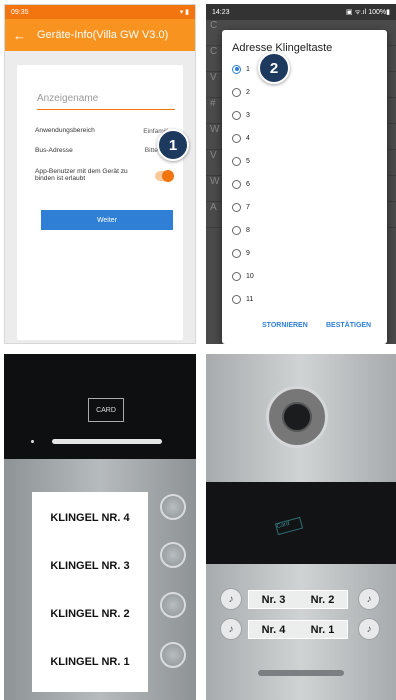 The height and width of the screenshot is (700, 396). What do you see at coordinates (273, 629) in the screenshot?
I see `plate-label: Nr. 4` at bounding box center [273, 629].